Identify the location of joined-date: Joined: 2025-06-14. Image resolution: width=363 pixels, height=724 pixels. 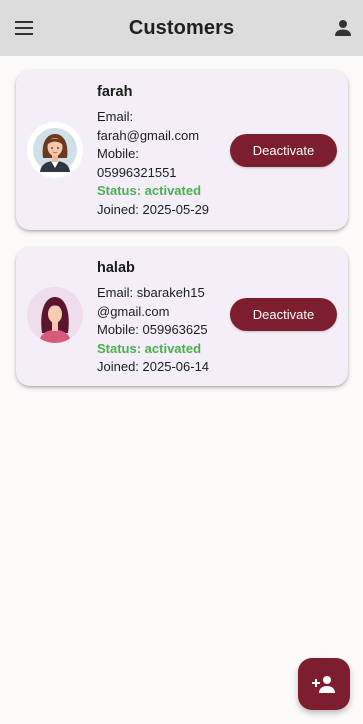
(153, 366).